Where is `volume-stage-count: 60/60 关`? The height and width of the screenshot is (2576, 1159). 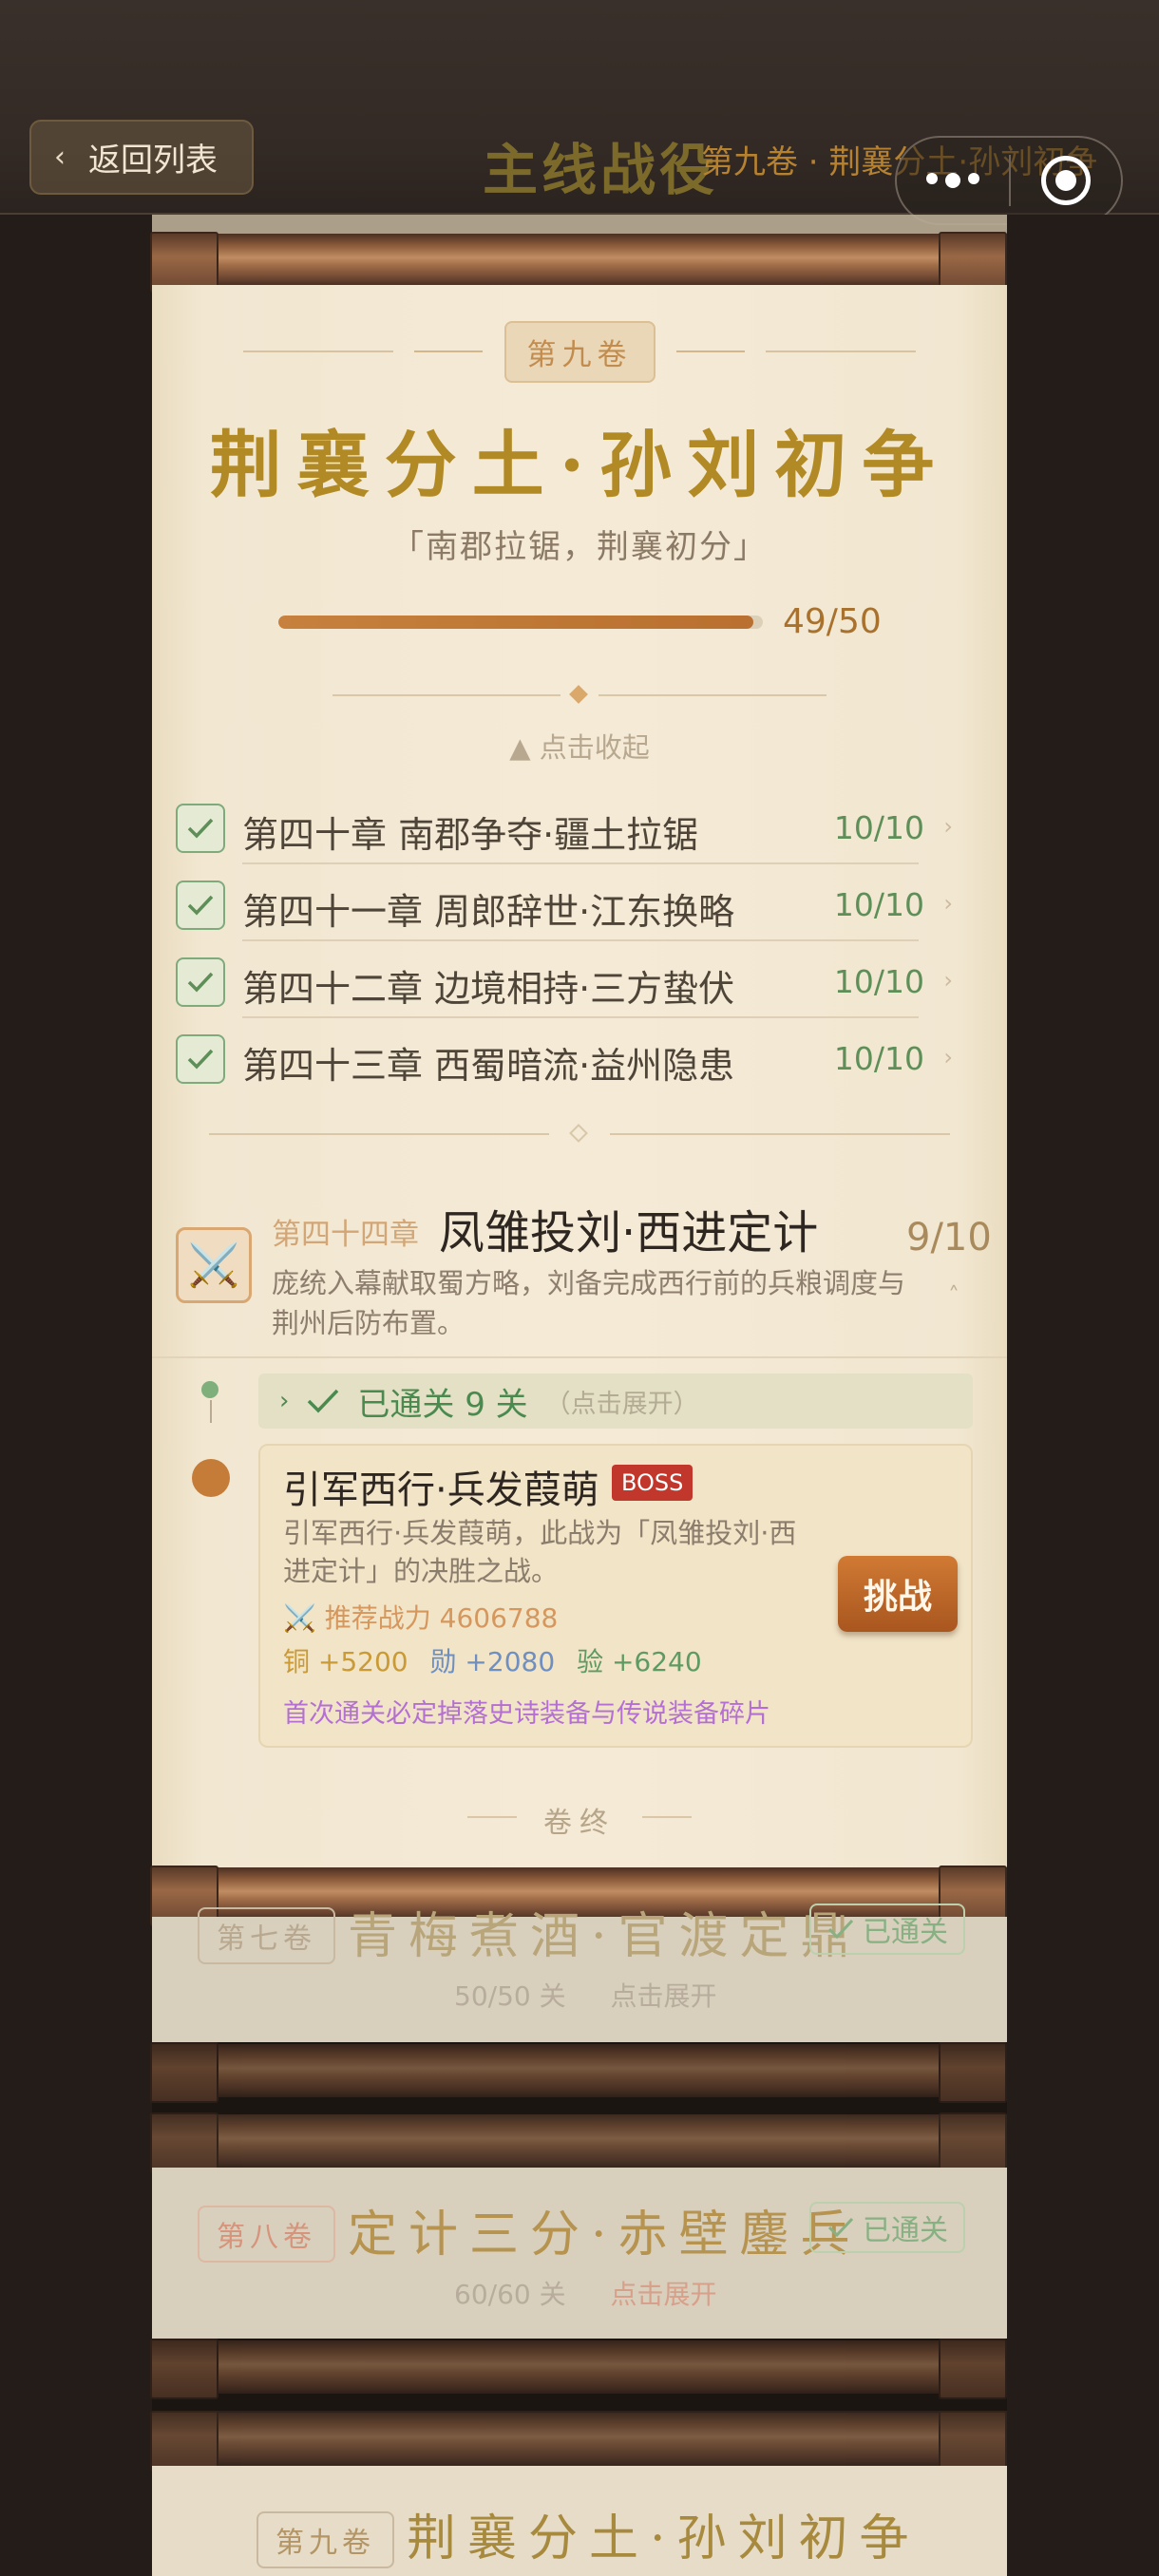 volume-stage-count: 60/60 关 is located at coordinates (510, 2294).